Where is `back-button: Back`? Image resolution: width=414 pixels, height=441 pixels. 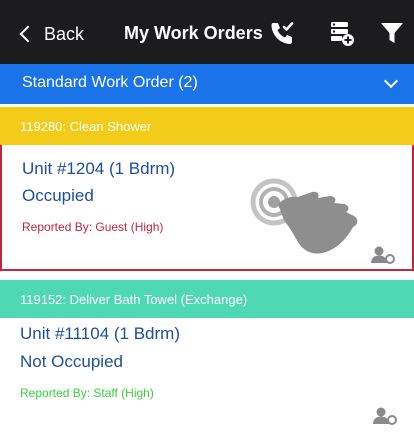
back-button: Back is located at coordinates (51, 34).